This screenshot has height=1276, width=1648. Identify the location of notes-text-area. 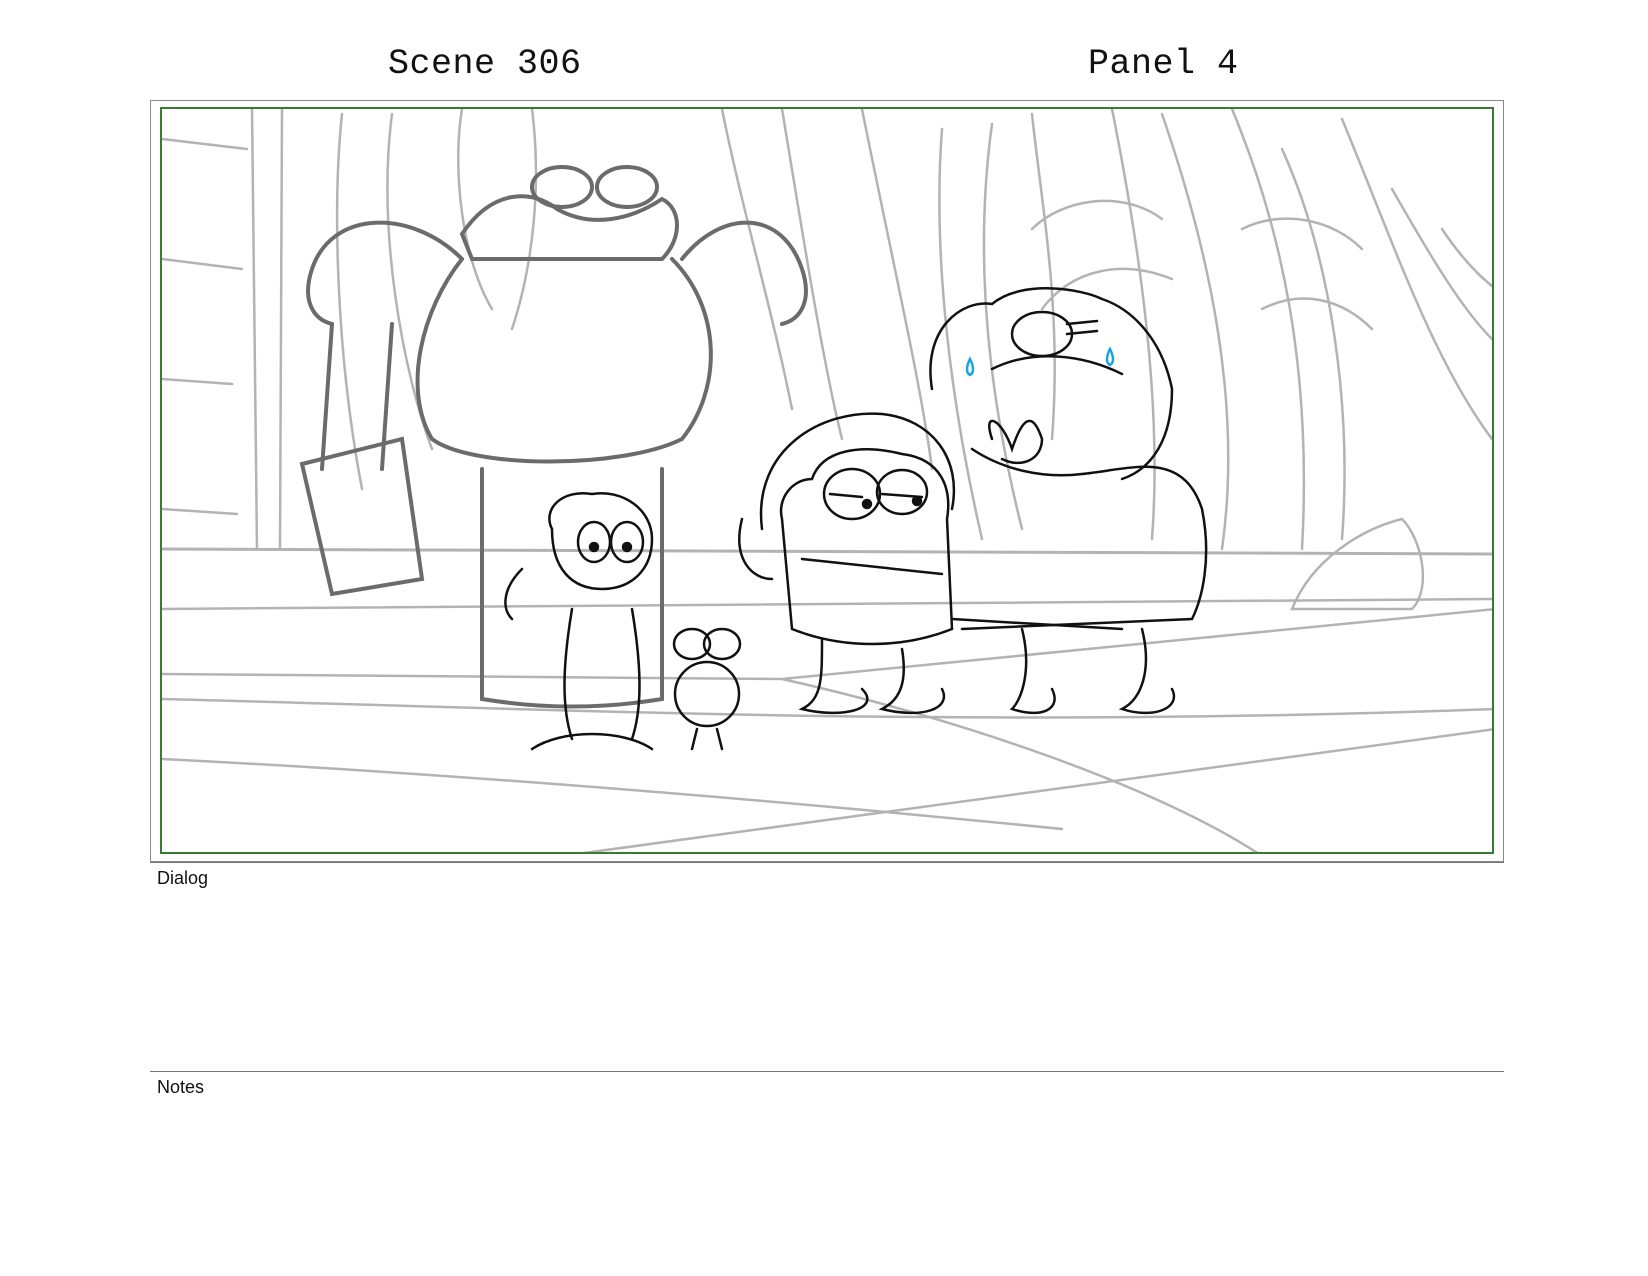
(827, 1184).